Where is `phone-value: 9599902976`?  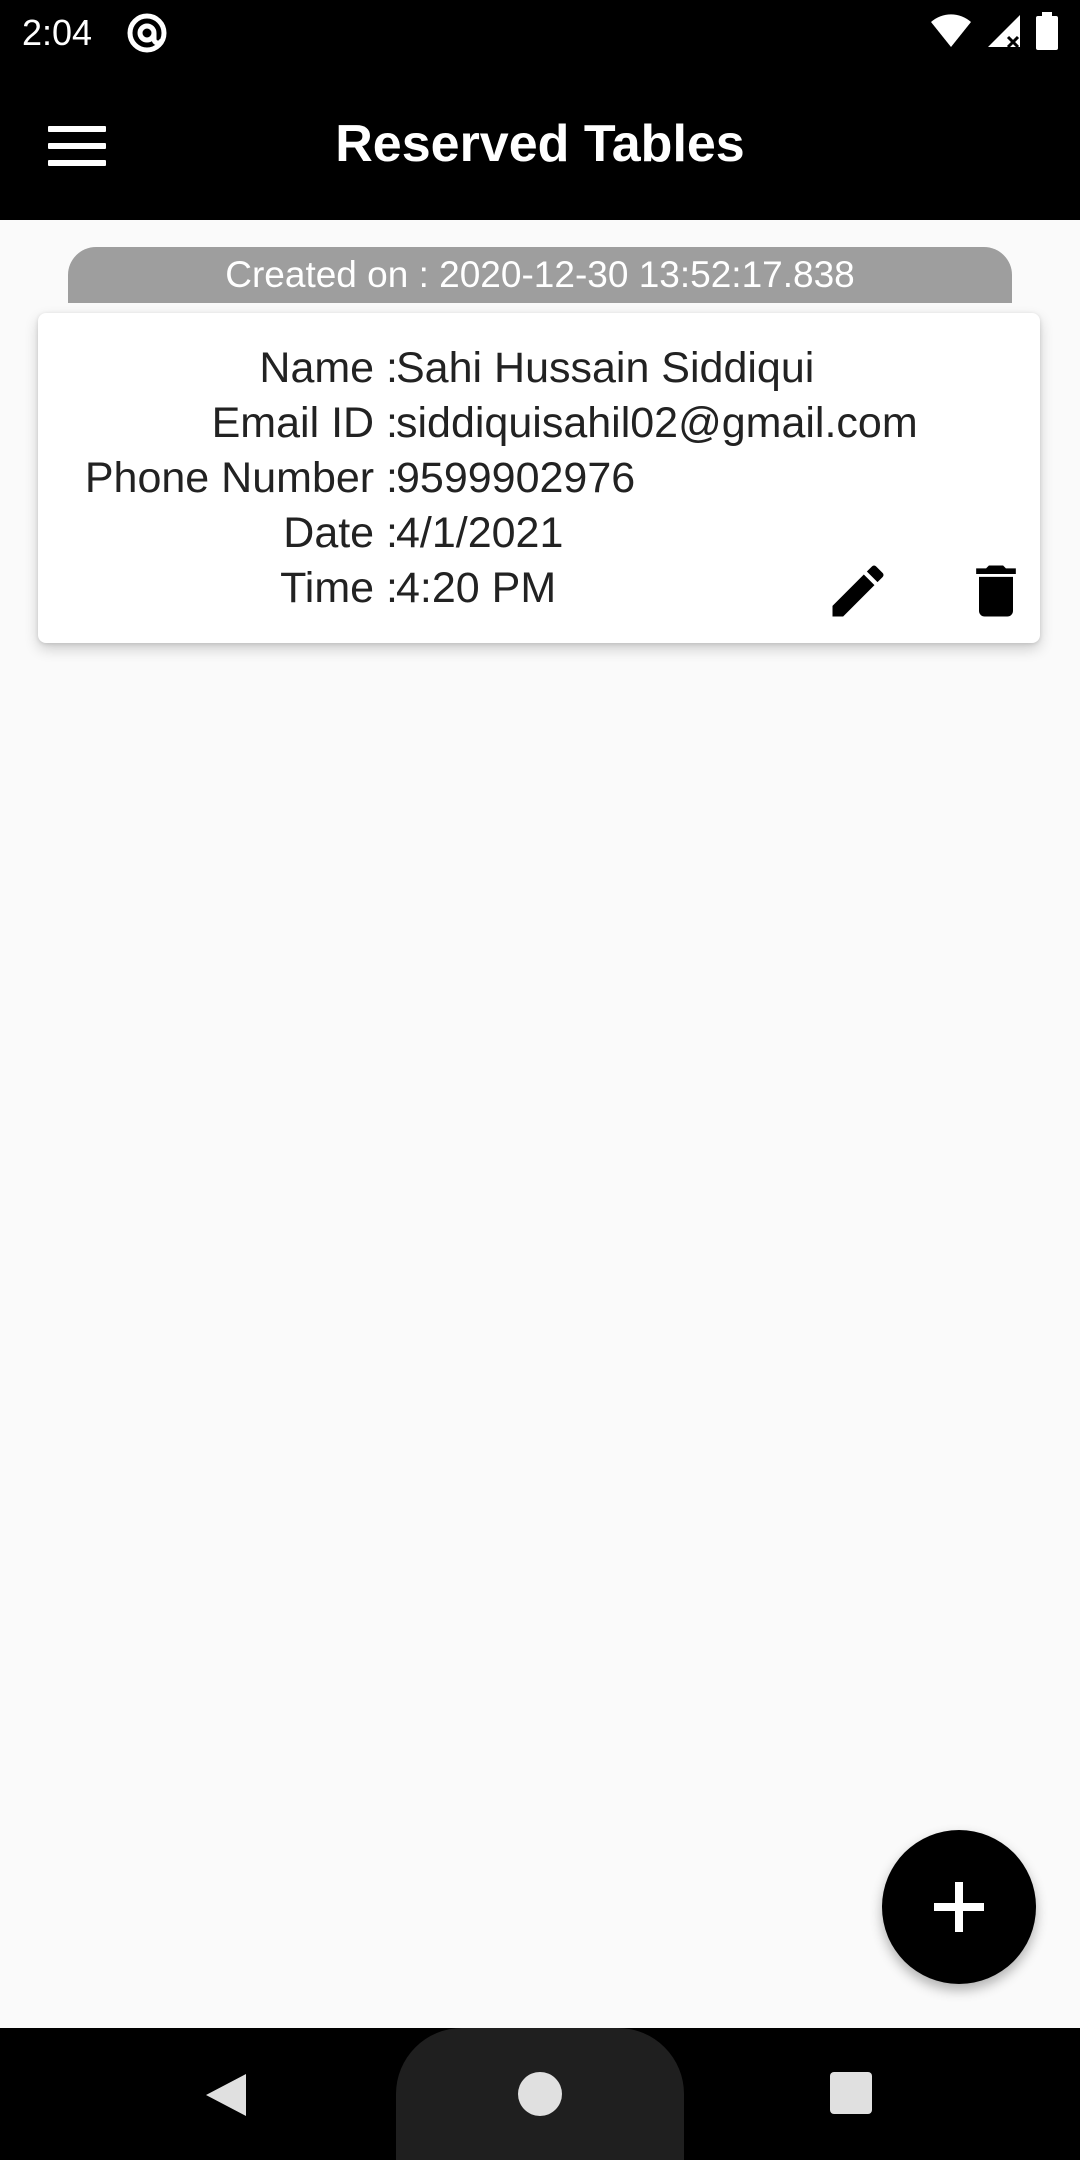
phone-value: 9599902976 is located at coordinates (516, 478).